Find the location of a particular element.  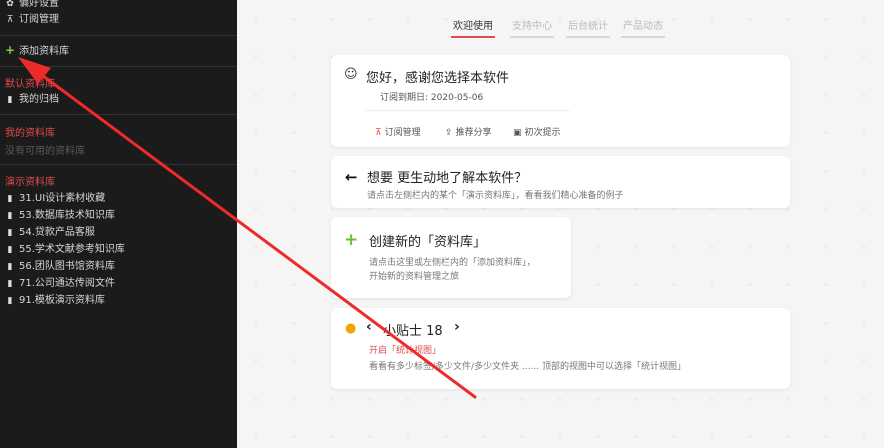

sidebar-item-label: 55.学术文献参考知识库 is located at coordinates (72, 249).